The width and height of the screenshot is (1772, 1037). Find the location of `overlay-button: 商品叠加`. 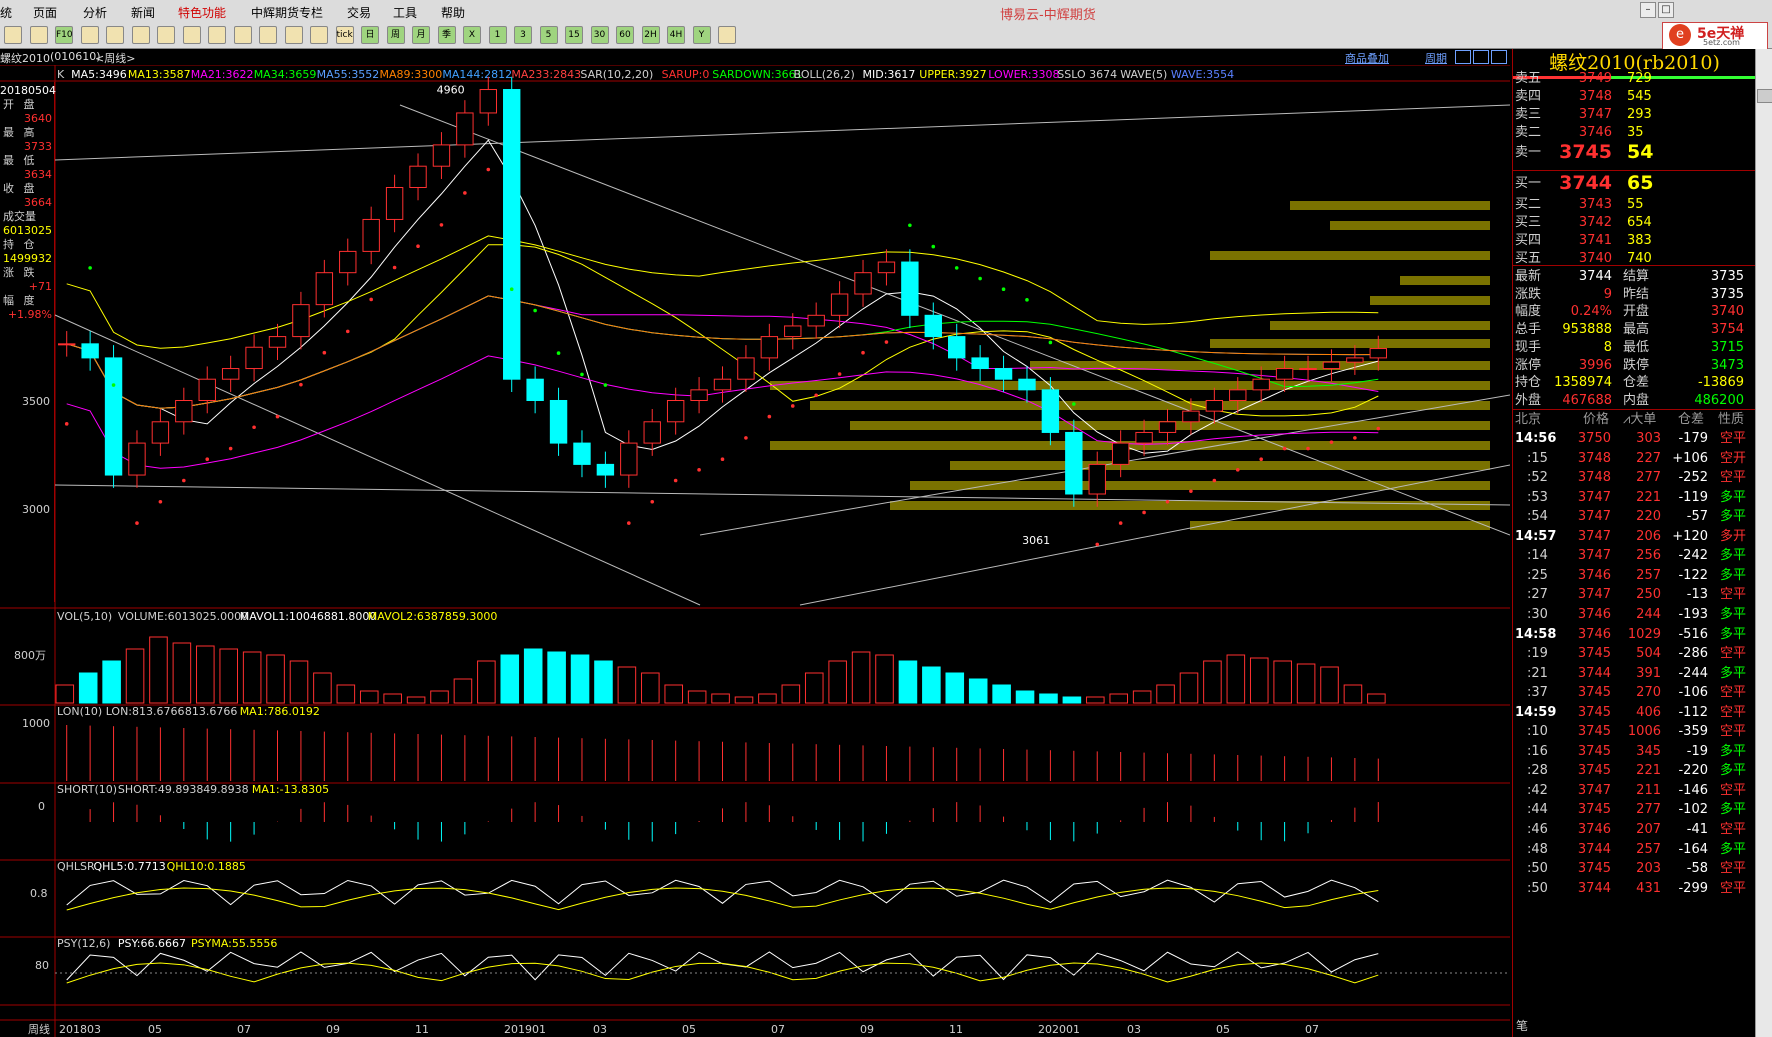

overlay-button: 商品叠加 is located at coordinates (1367, 58).